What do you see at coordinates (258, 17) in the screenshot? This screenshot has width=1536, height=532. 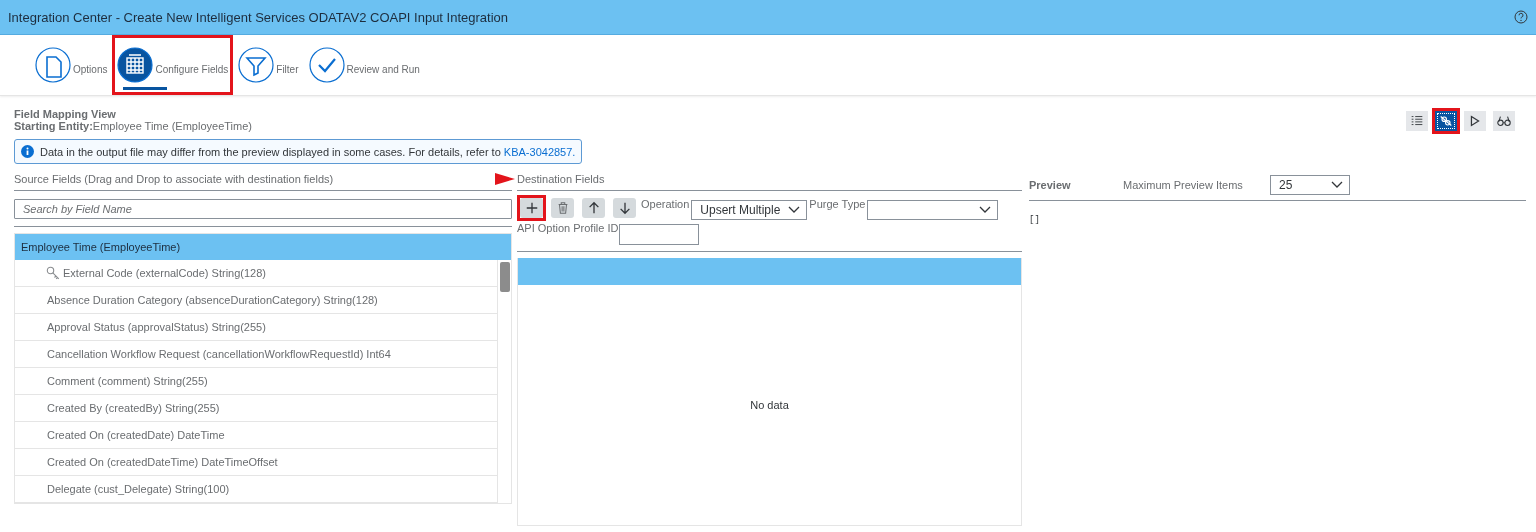 I see `window-title: Integration Center - Create New Intelligent Services ODATAV2 COAPI Input Integration` at bounding box center [258, 17].